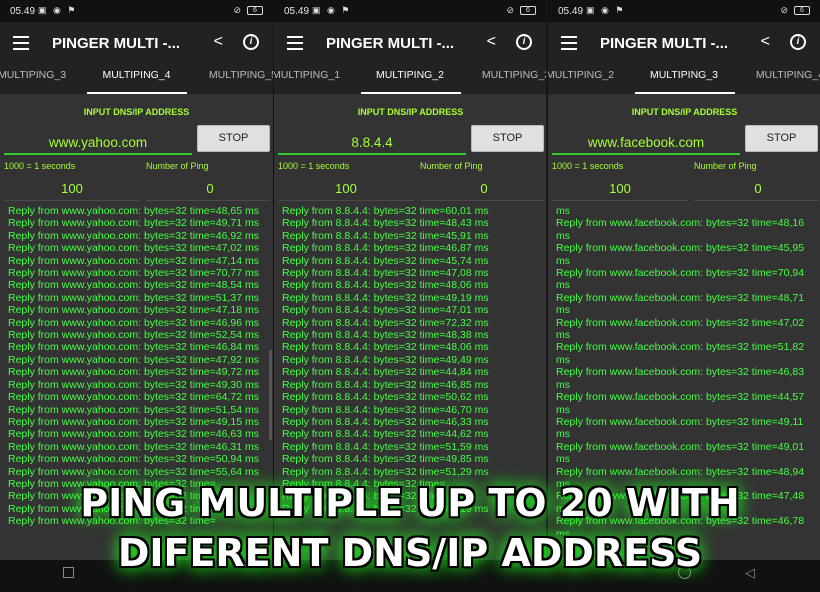 The height and width of the screenshot is (592, 820). I want to click on scrollbar, so click(270, 395).